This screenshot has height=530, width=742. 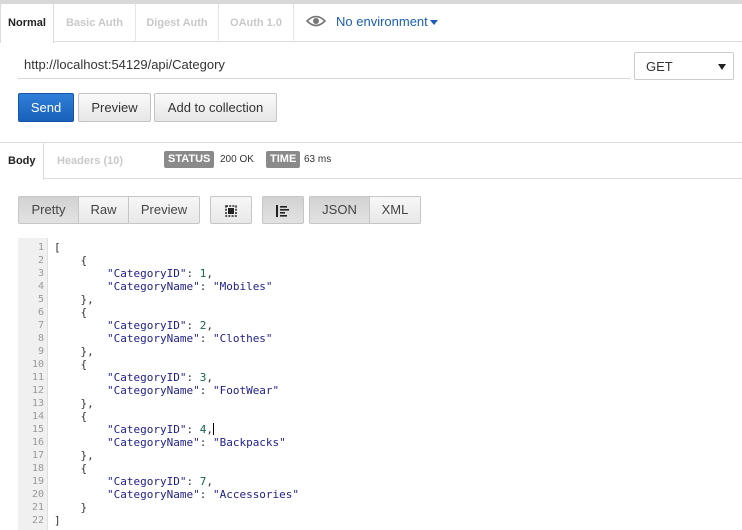 I want to click on wrap-lines-icon, so click(x=283, y=209).